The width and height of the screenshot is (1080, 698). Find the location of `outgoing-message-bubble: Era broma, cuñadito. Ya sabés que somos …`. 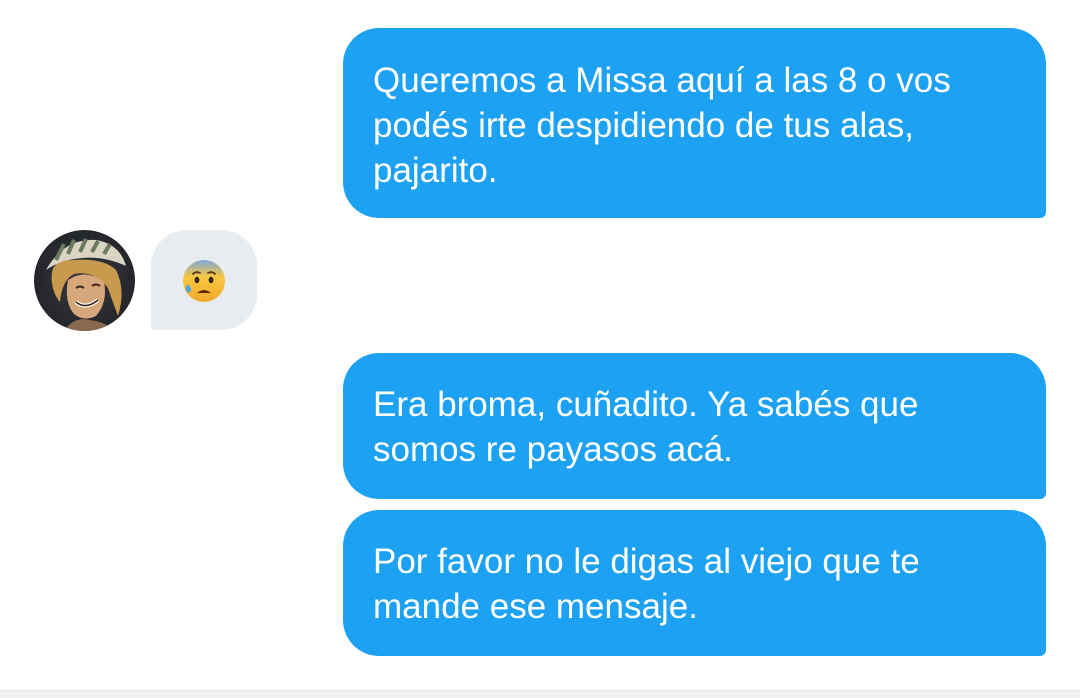

outgoing-message-bubble: Era broma, cuñadito. Ya sabés que somos … is located at coordinates (694, 426).